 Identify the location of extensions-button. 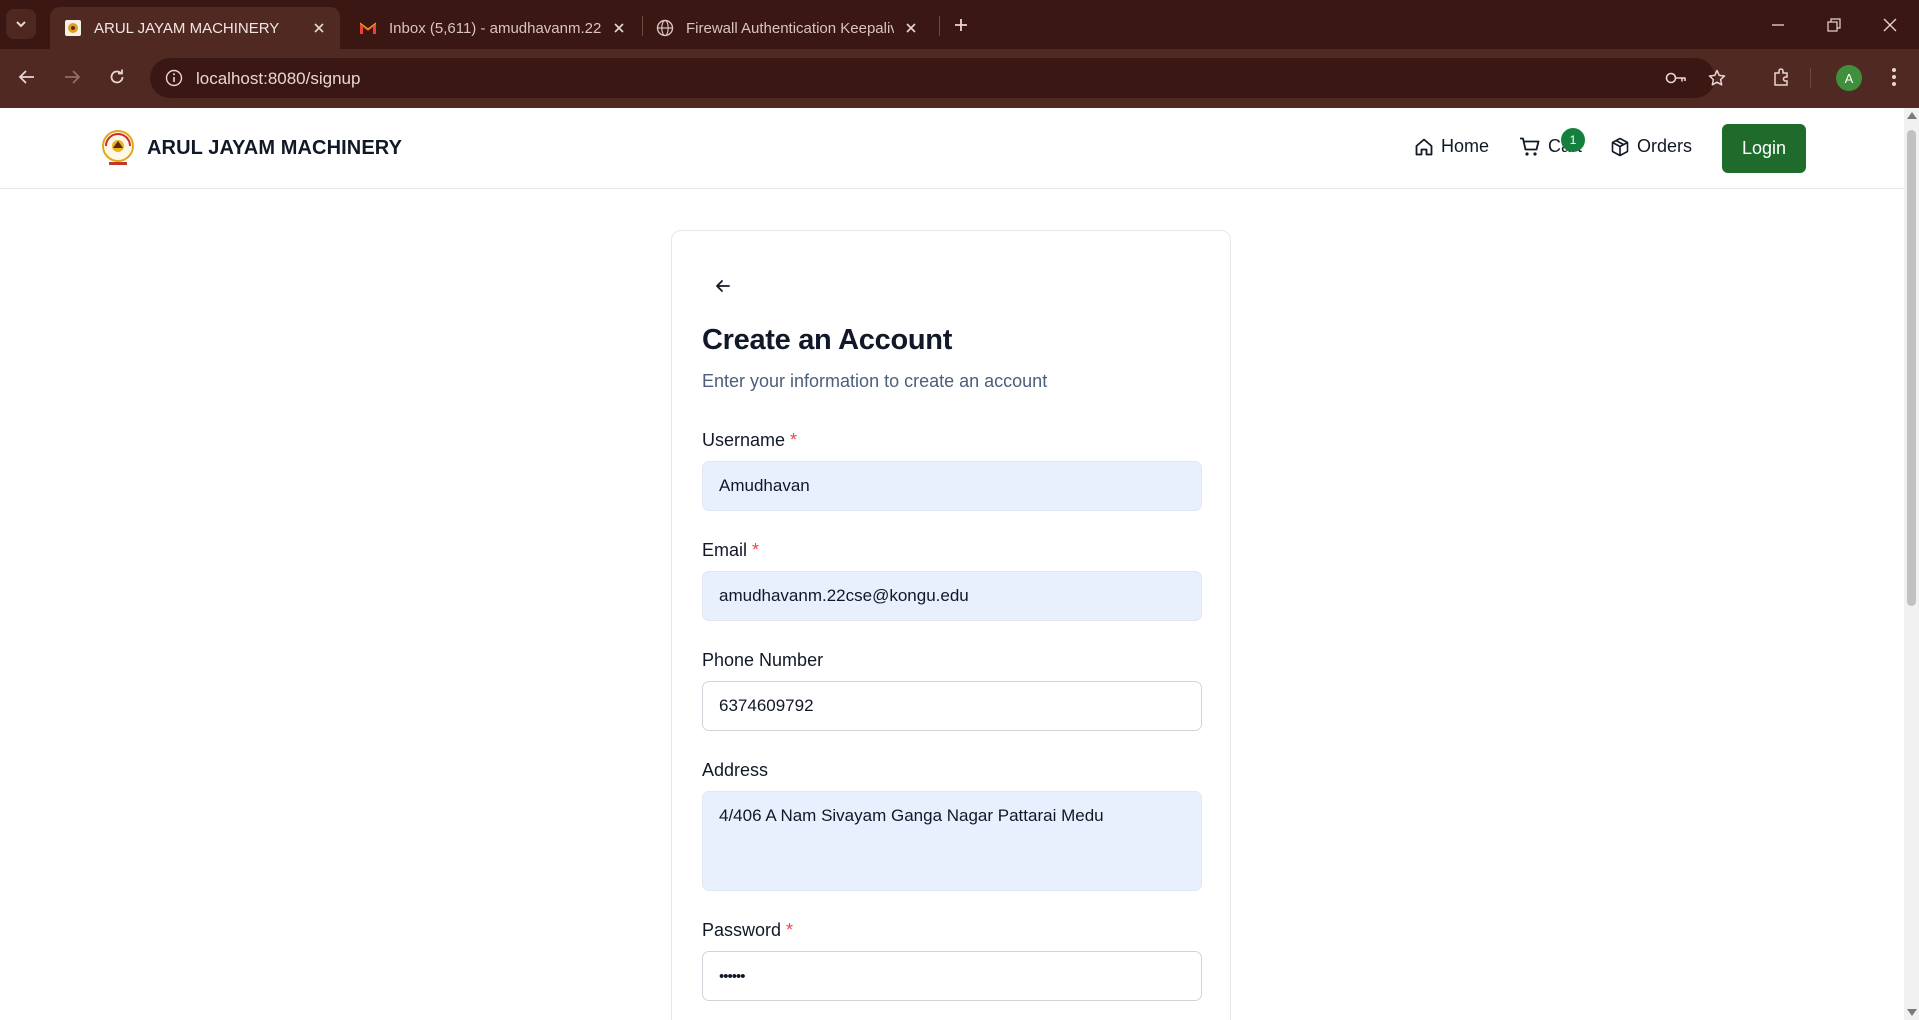
(1782, 77).